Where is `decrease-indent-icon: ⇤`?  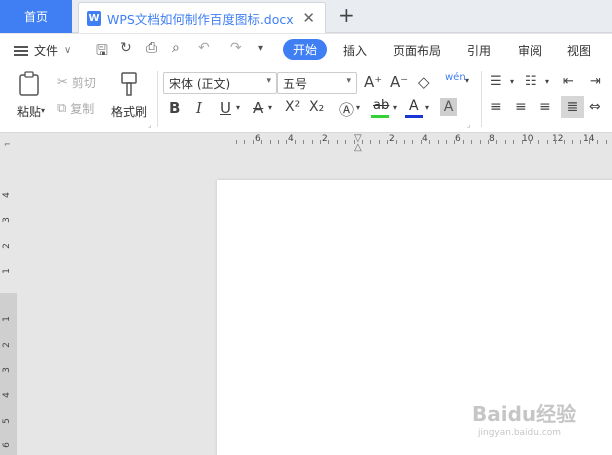
decrease-indent-icon: ⇤ is located at coordinates (568, 81).